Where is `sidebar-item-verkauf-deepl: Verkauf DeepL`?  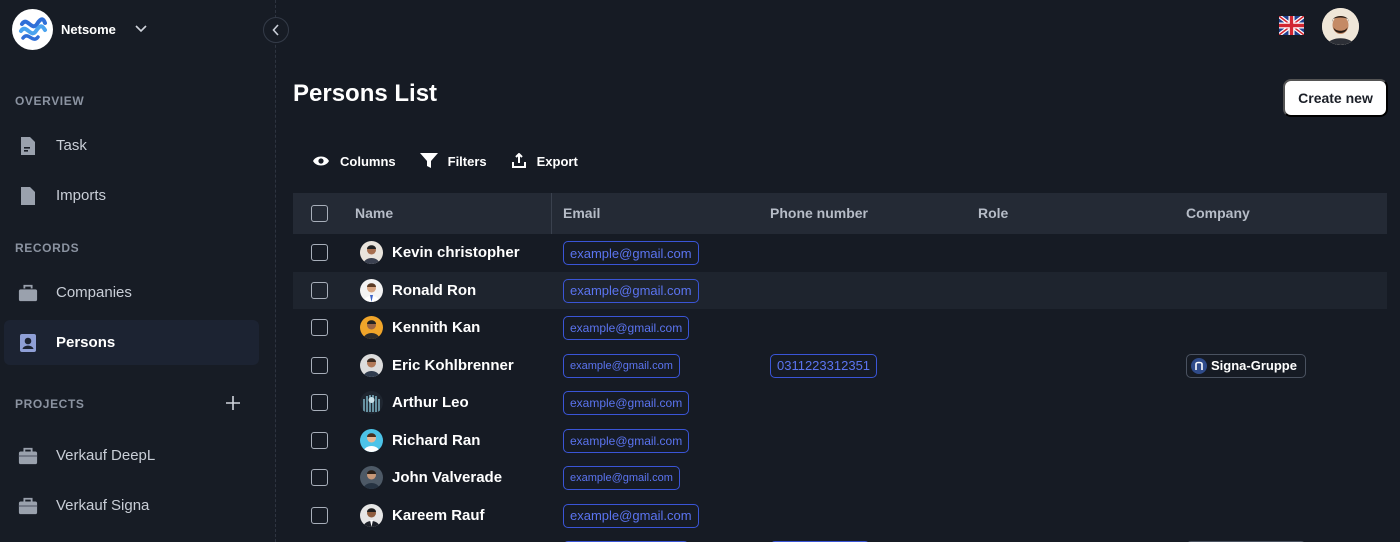 sidebar-item-verkauf-deepl: Verkauf DeepL is located at coordinates (131, 455).